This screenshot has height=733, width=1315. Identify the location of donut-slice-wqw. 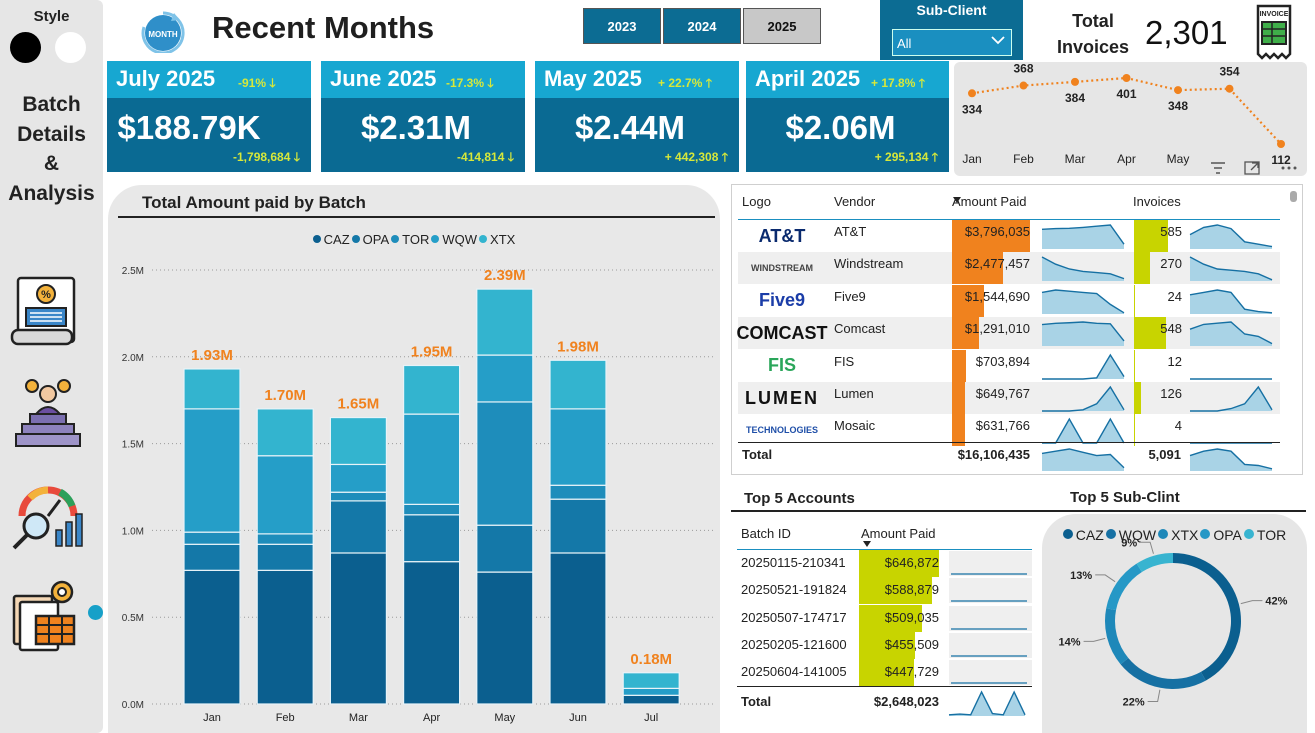
(1163, 673).